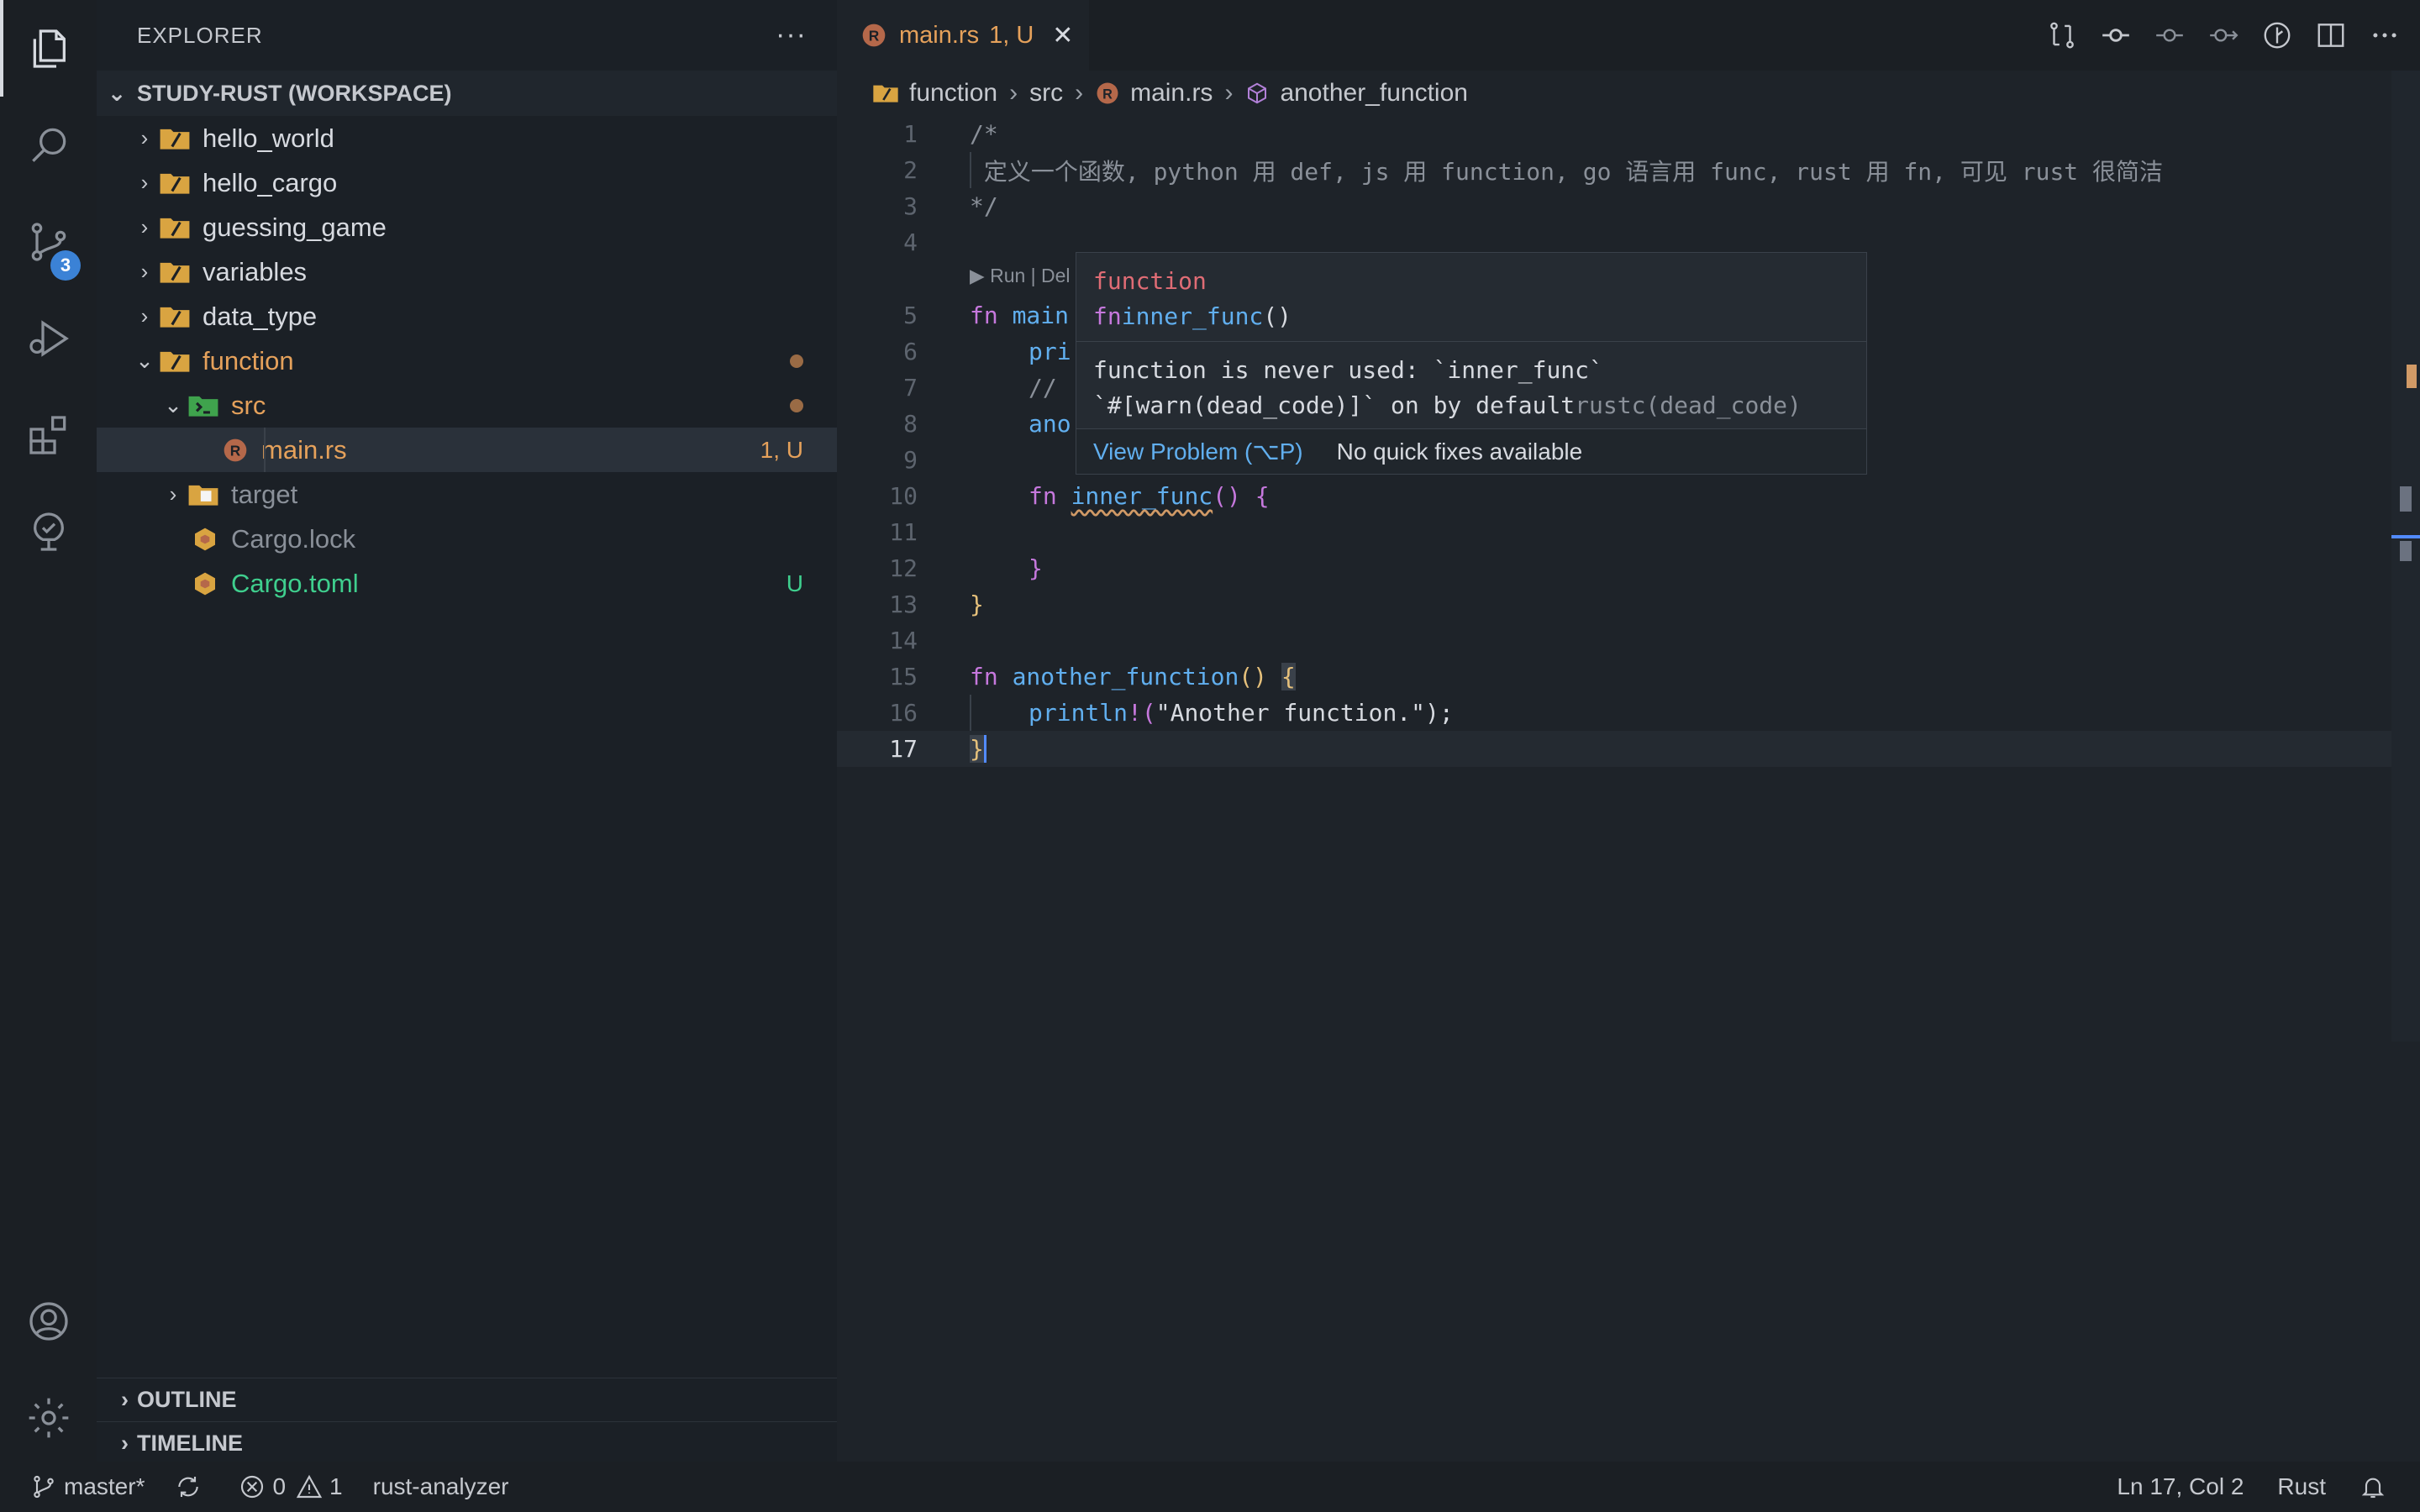  What do you see at coordinates (309, 1486) in the screenshot?
I see `warning-icon` at bounding box center [309, 1486].